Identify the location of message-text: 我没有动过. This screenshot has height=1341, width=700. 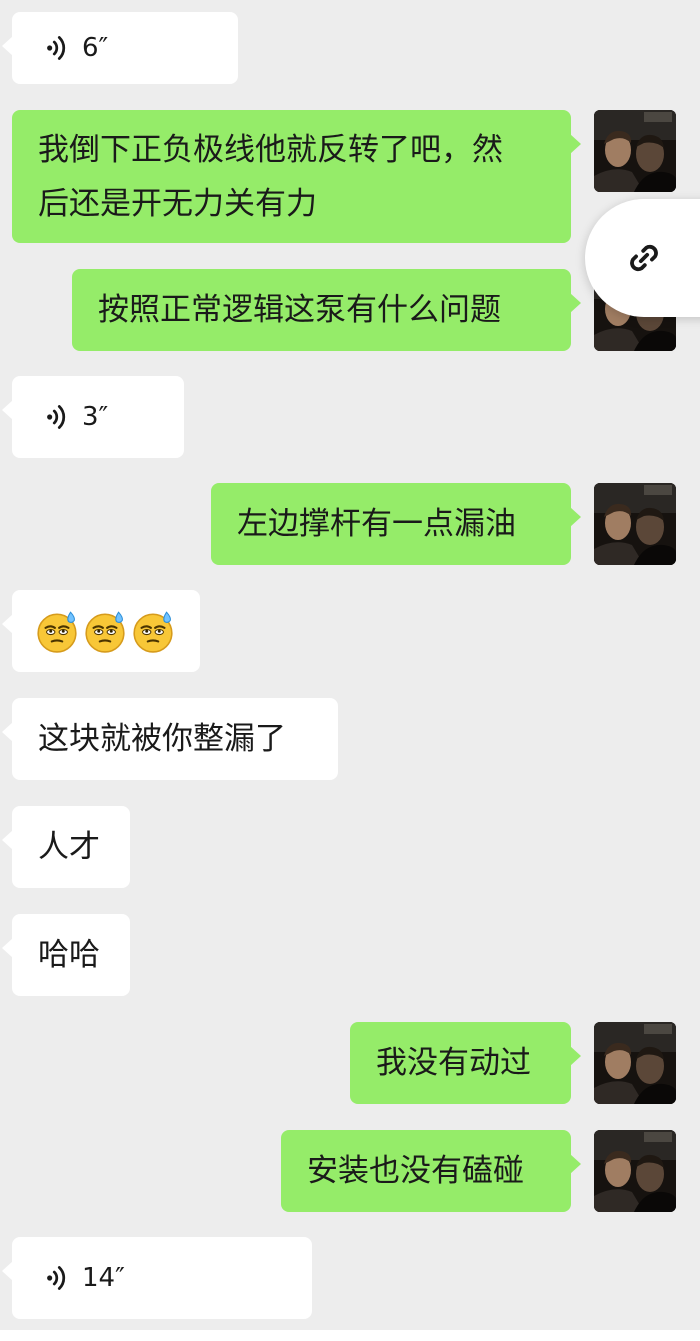
(453, 1063).